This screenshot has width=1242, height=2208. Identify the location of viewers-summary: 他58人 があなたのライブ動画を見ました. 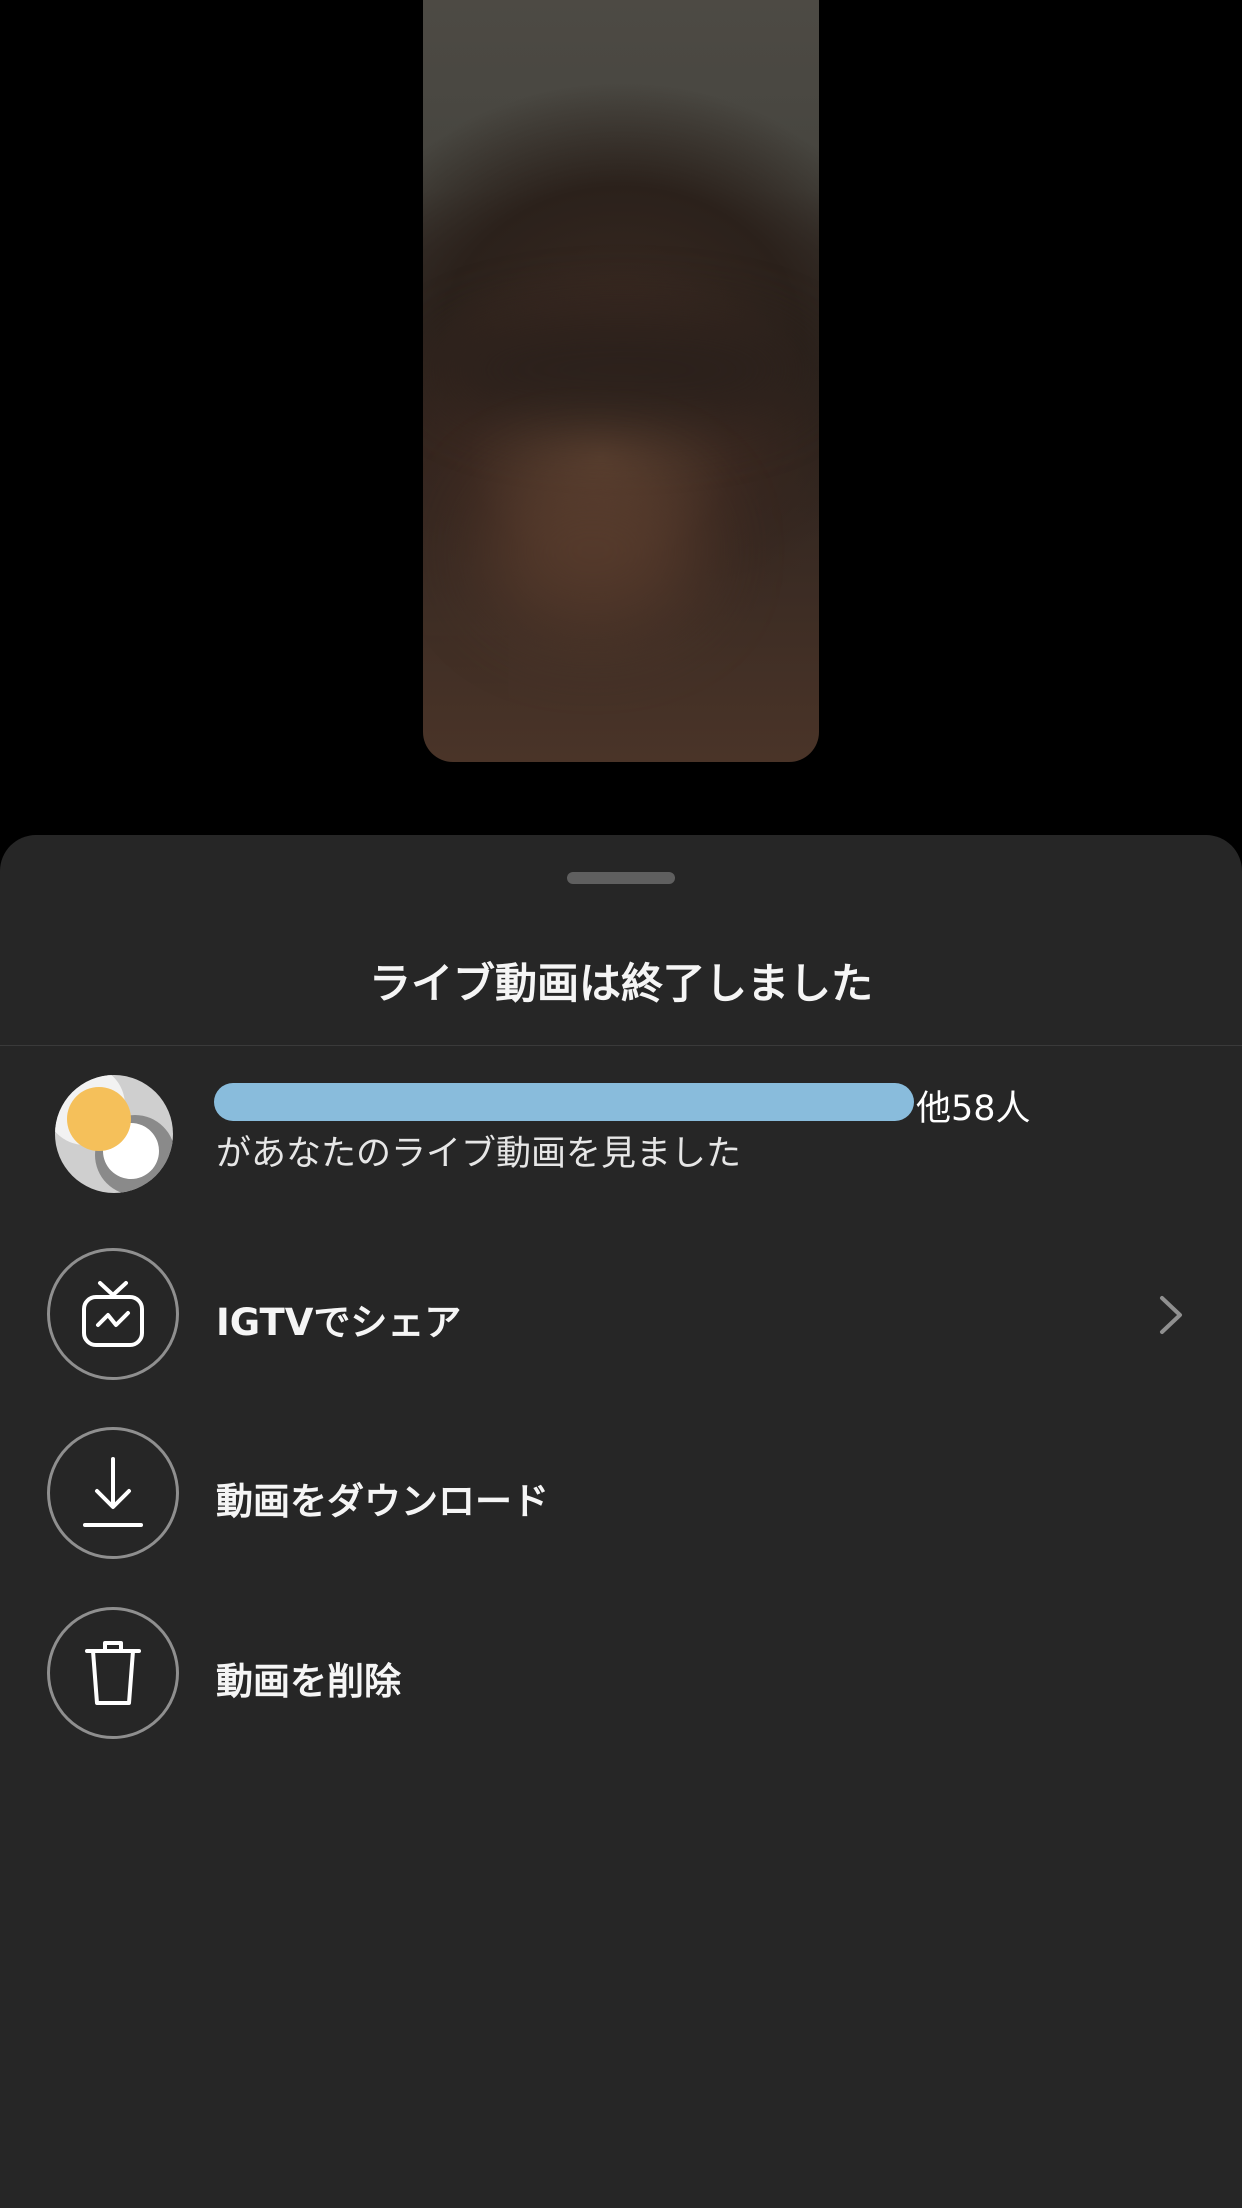
(621, 1140).